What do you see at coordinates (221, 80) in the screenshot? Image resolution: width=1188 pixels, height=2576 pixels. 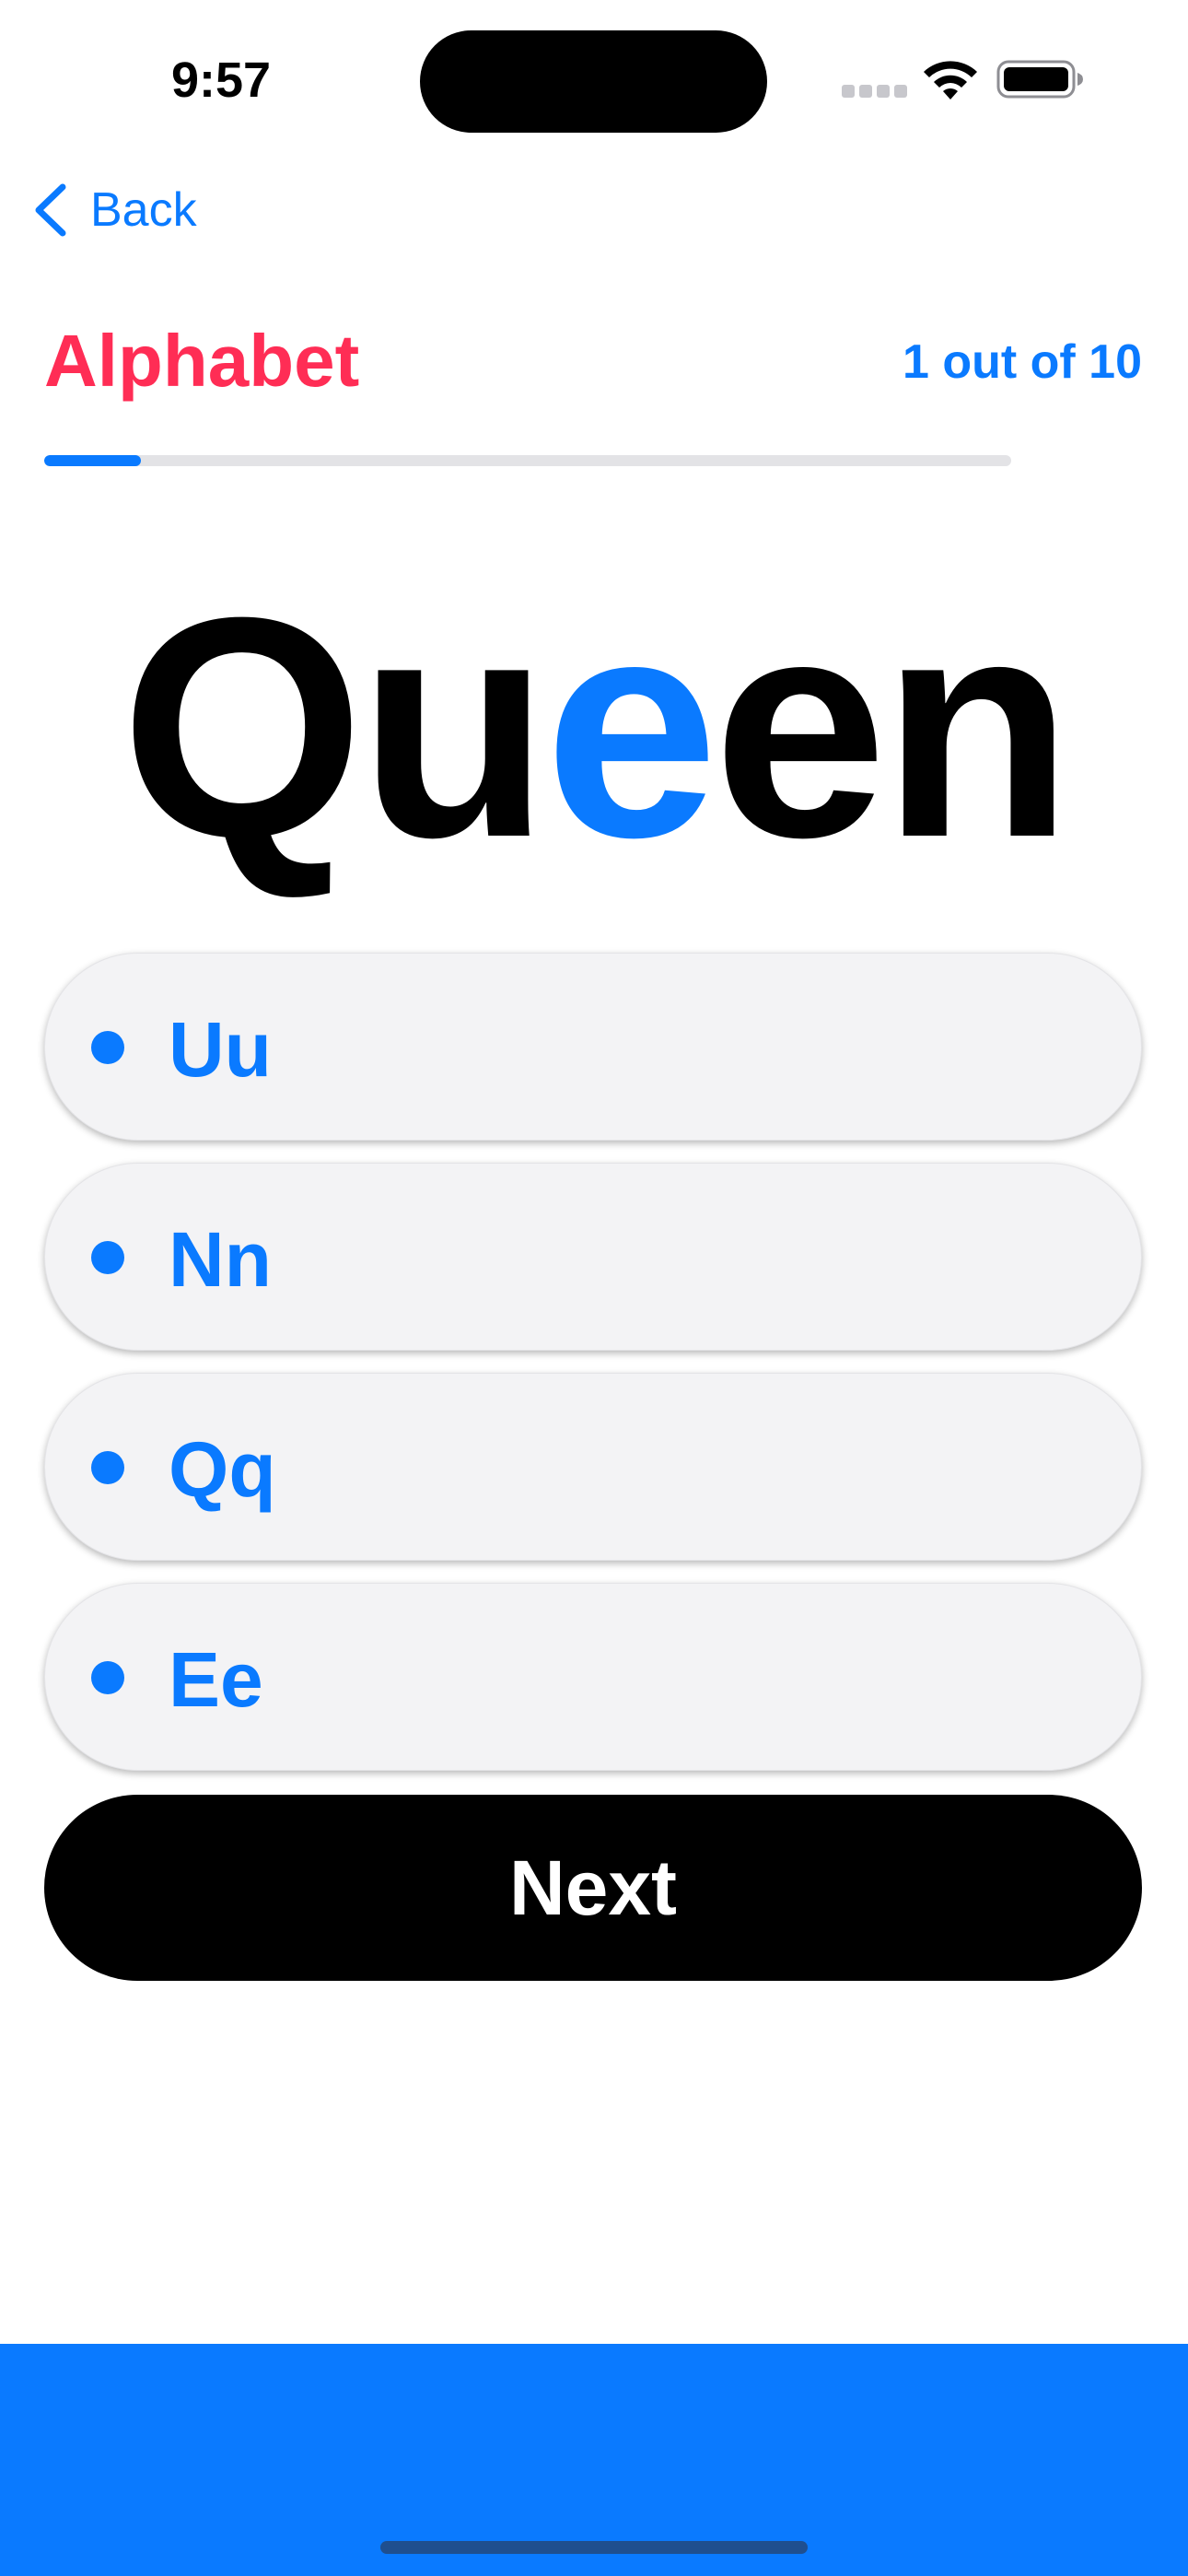 I see `status-time: 9:57` at bounding box center [221, 80].